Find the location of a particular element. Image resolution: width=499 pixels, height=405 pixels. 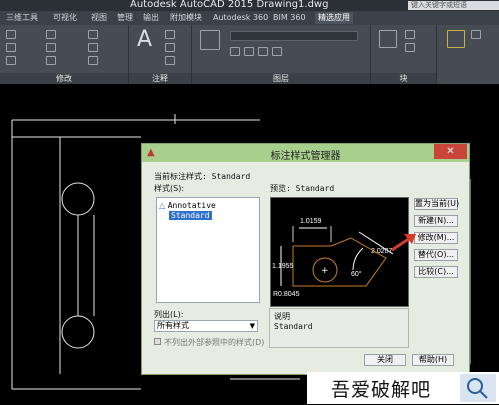

tab-view: 视图 is located at coordinates (99, 18).